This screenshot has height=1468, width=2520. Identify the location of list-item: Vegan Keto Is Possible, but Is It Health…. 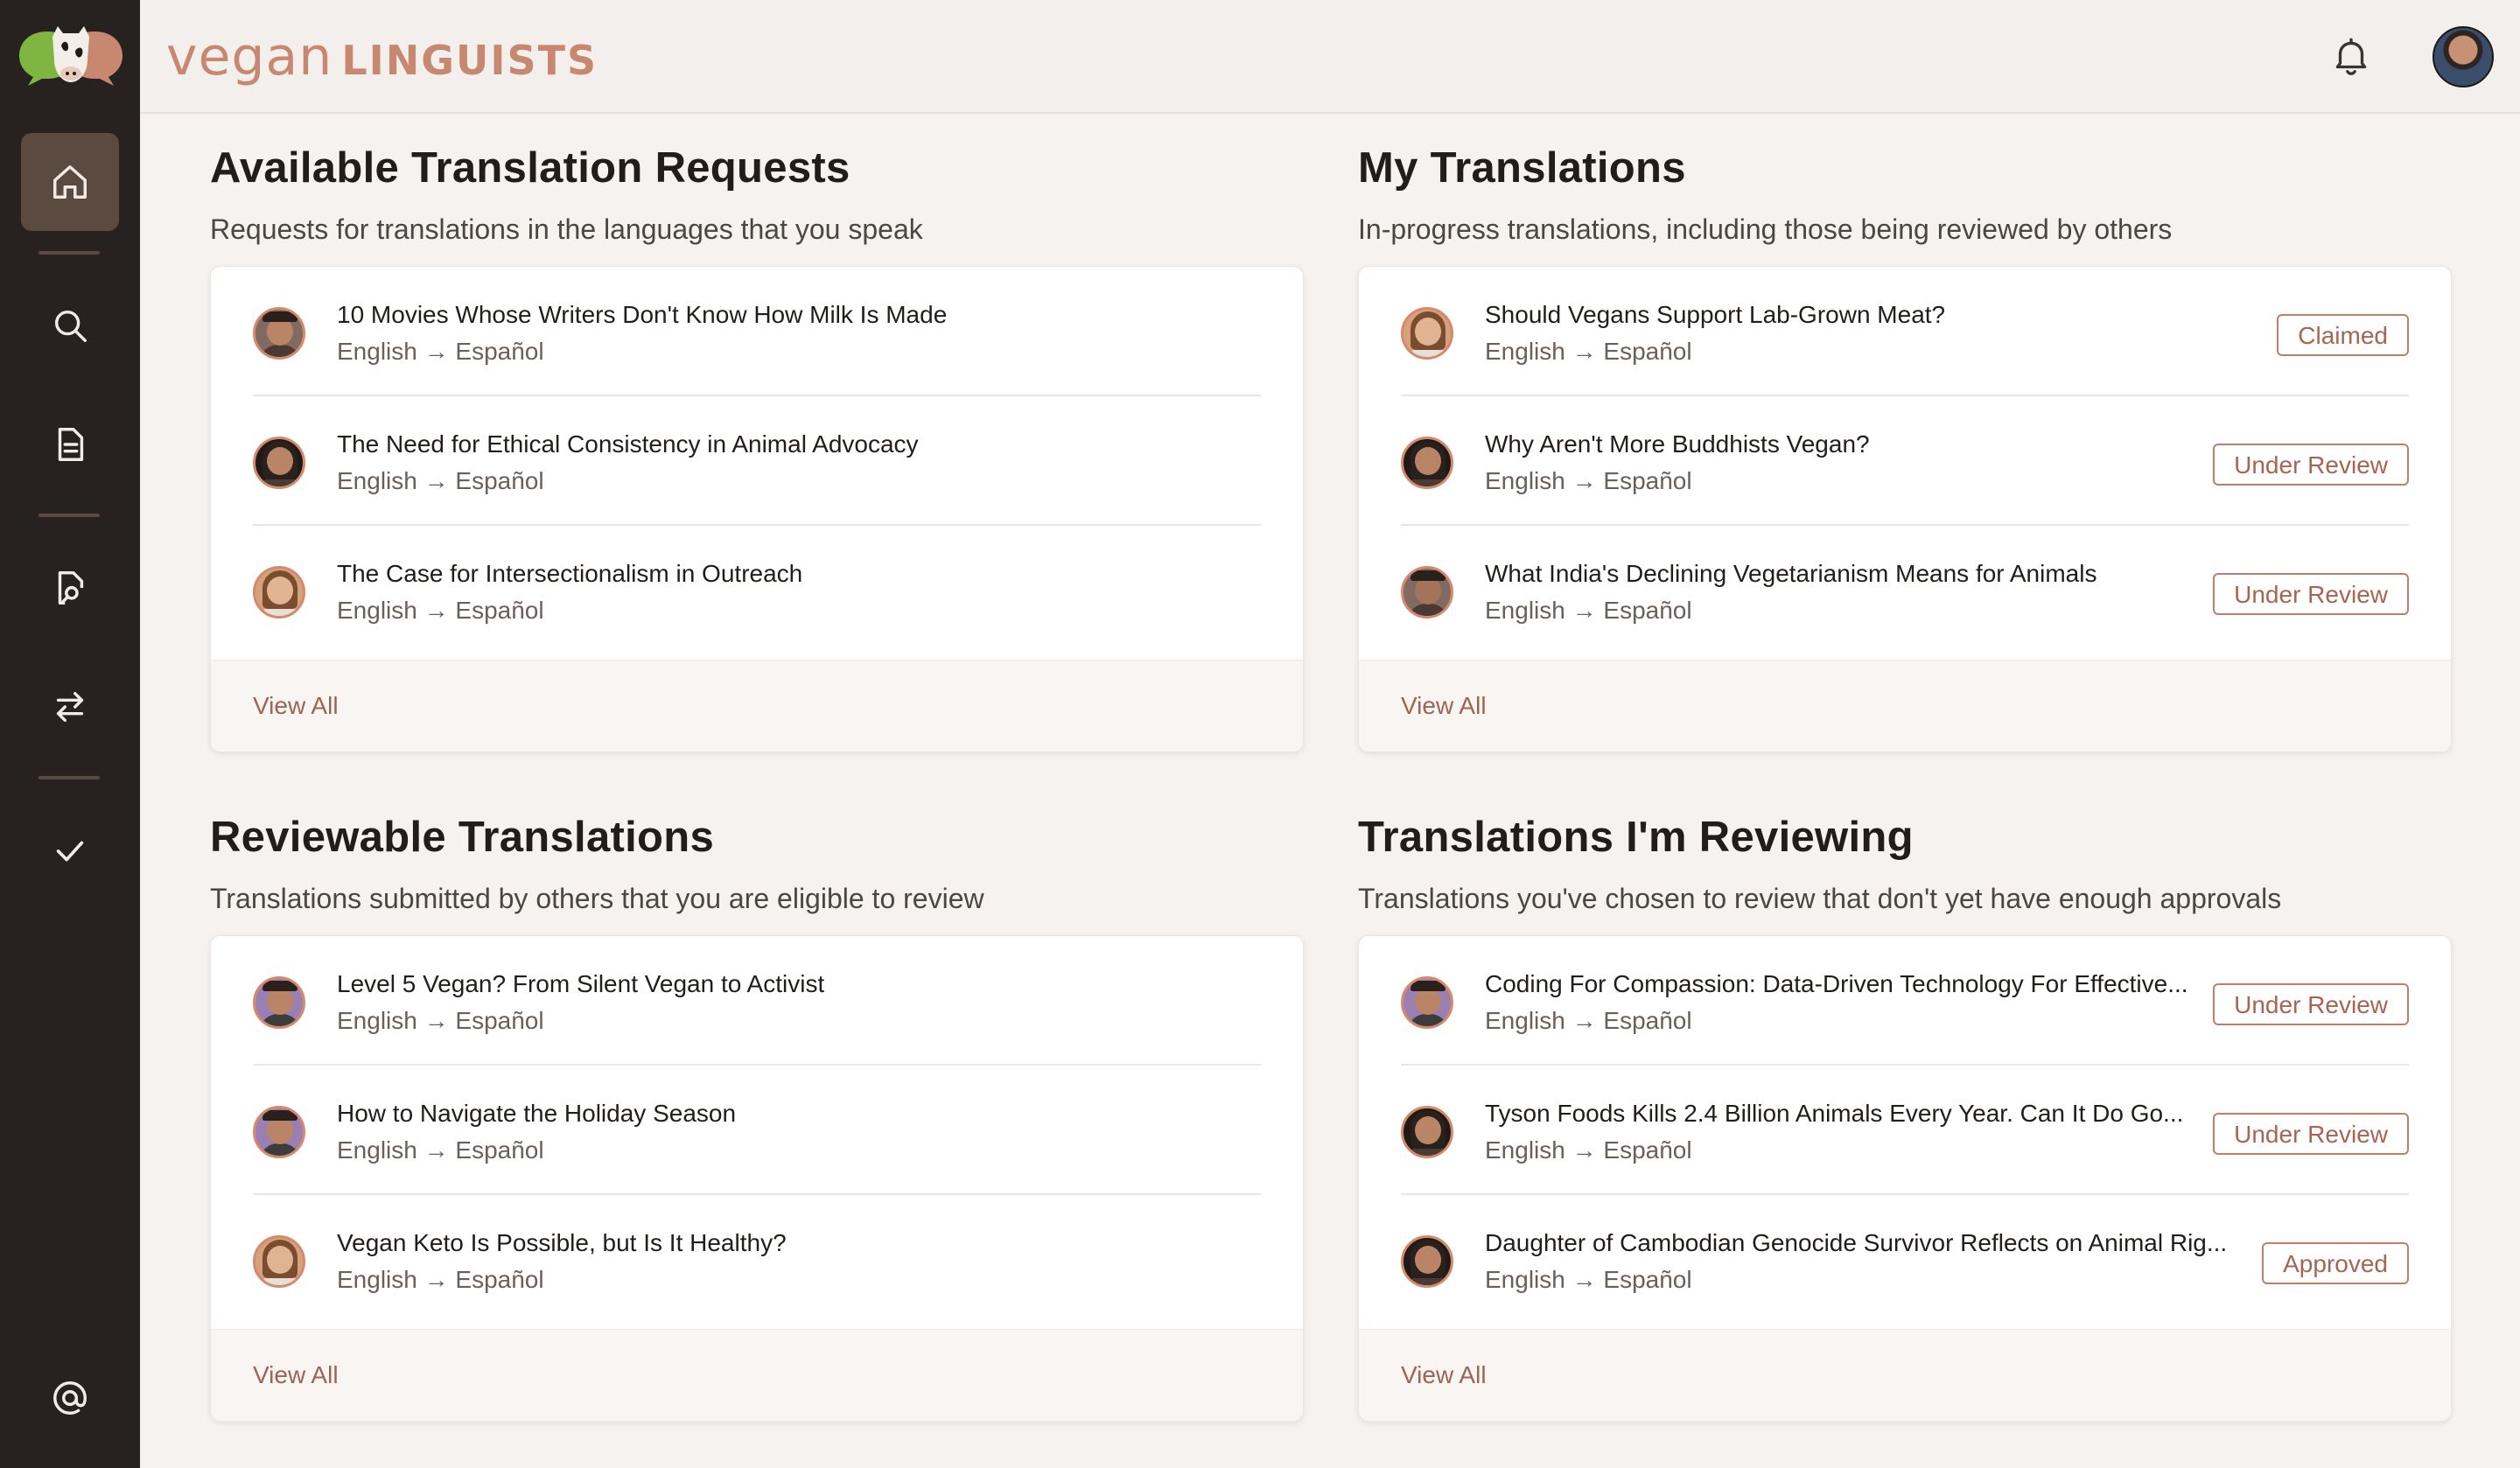
(757, 1259).